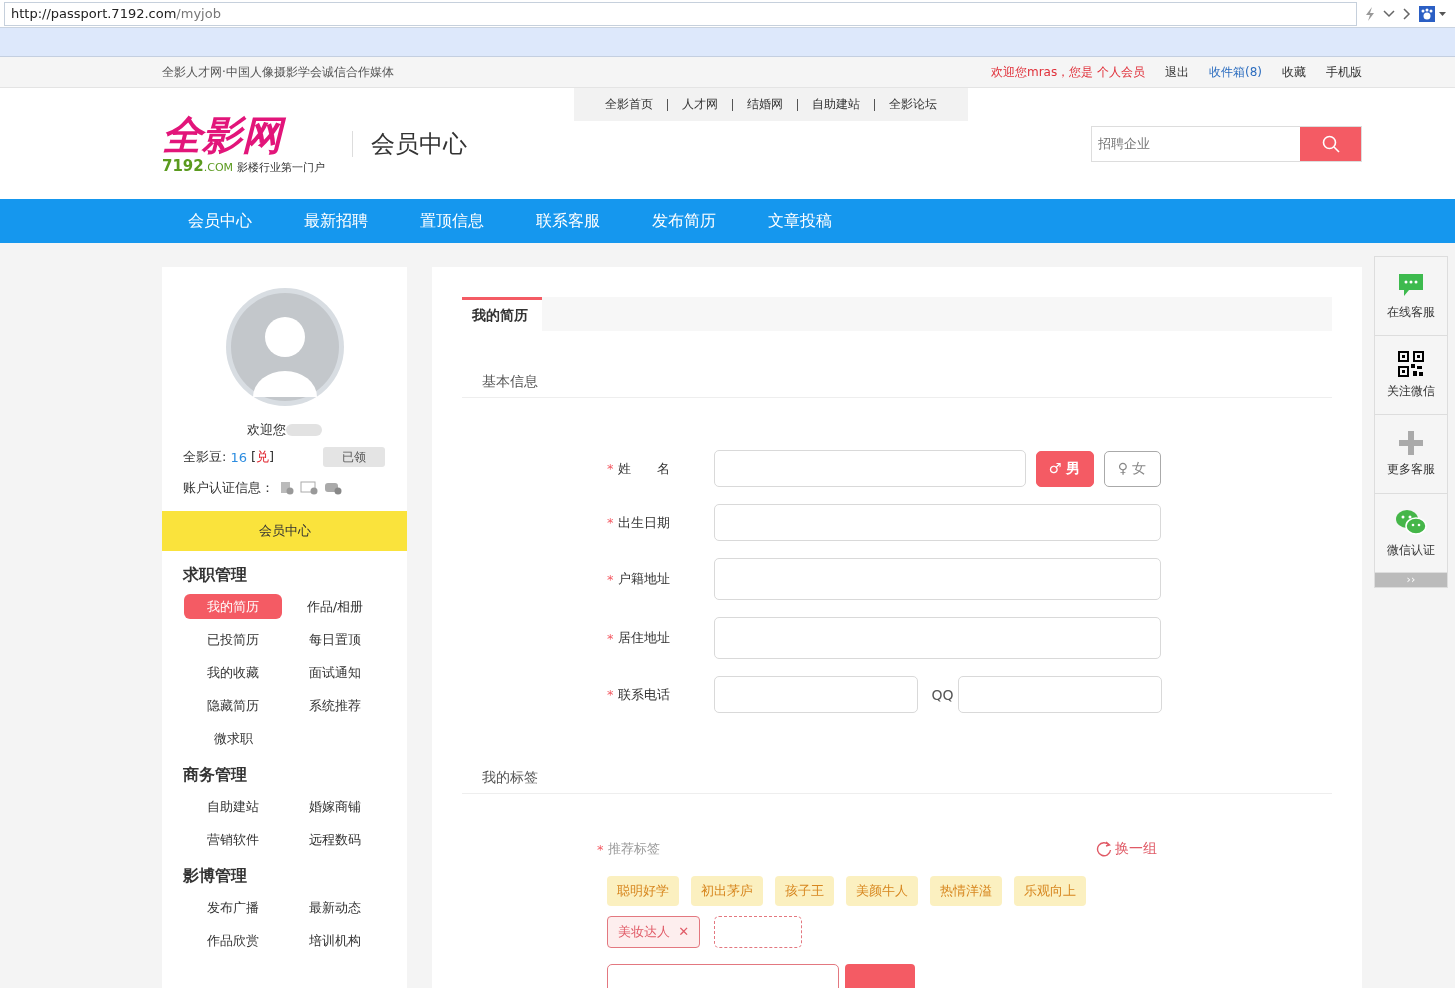 This screenshot has height=988, width=1455. I want to click on service-item: 更多客服, so click(1411, 454).